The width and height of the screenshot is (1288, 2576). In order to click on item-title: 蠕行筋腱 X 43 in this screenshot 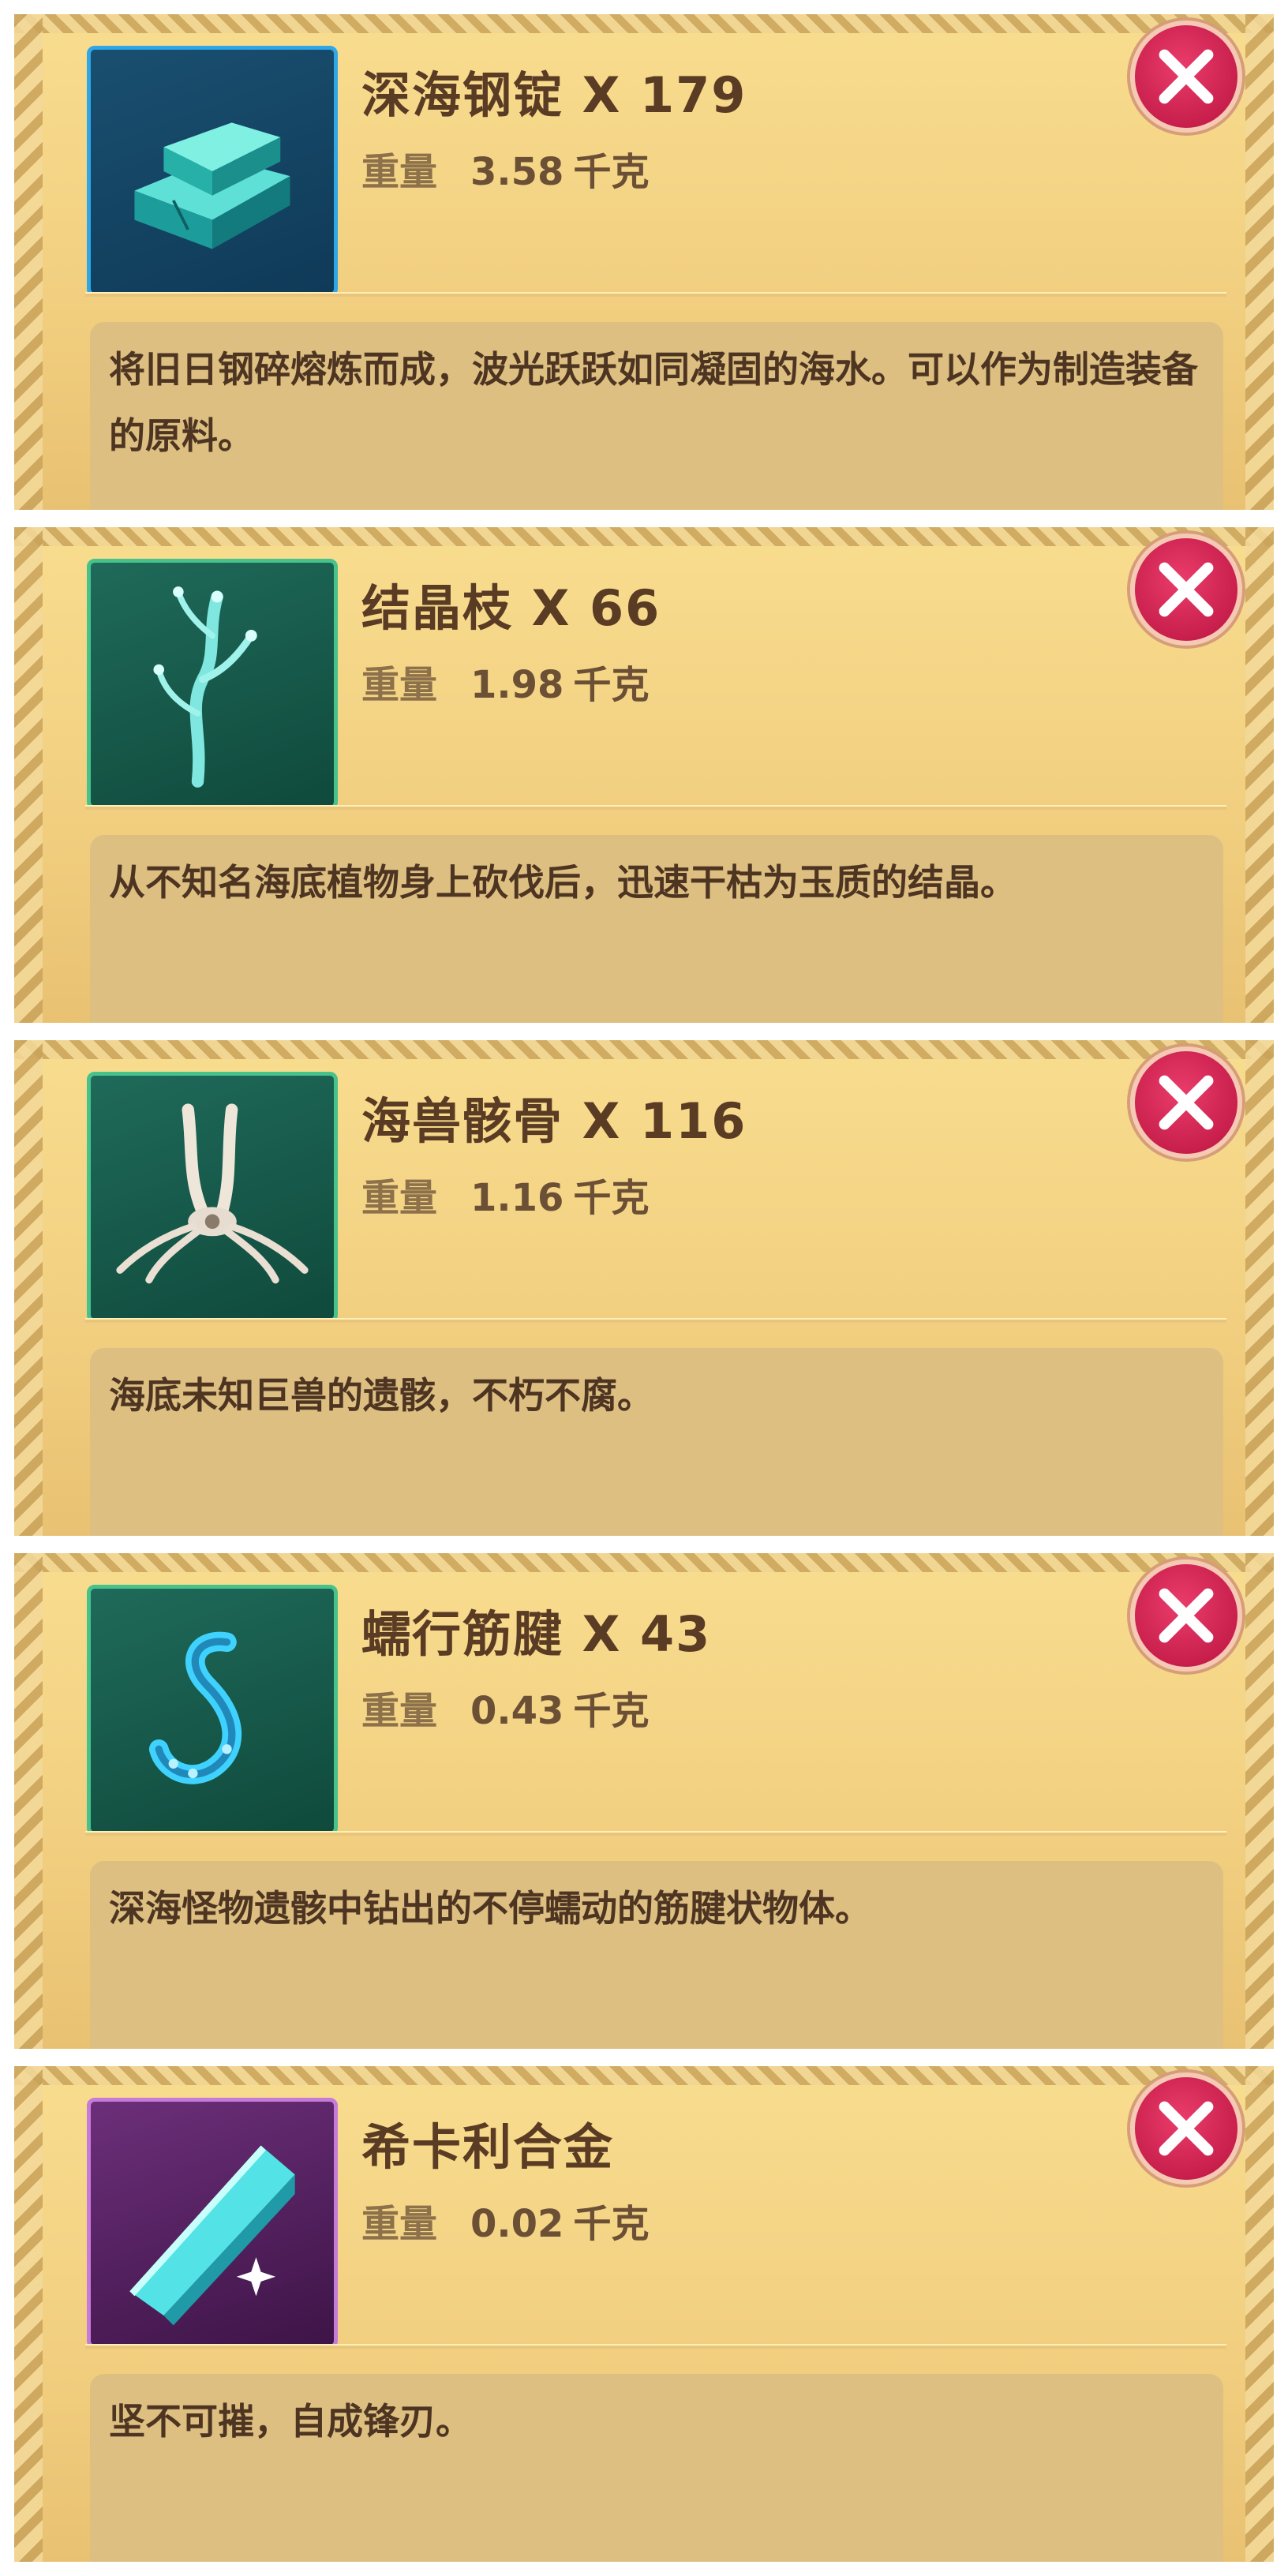, I will do `click(536, 1629)`.